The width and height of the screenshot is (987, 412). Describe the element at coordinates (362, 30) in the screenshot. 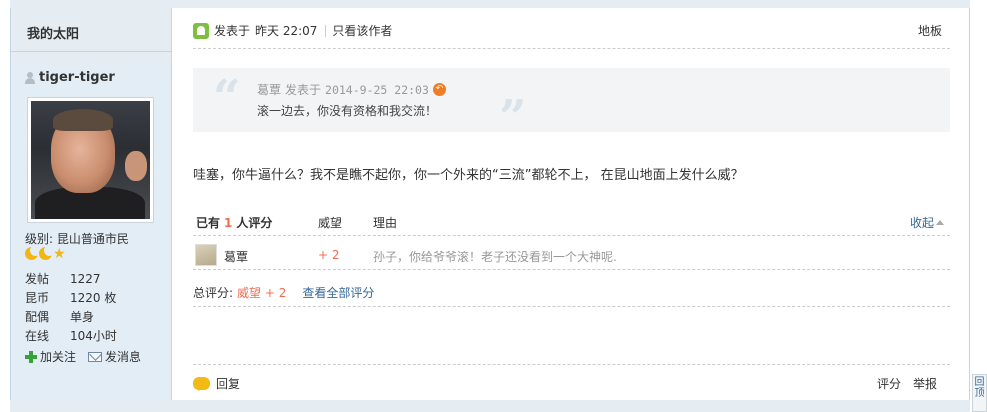

I see `author-only-link: 只看该作者` at that location.